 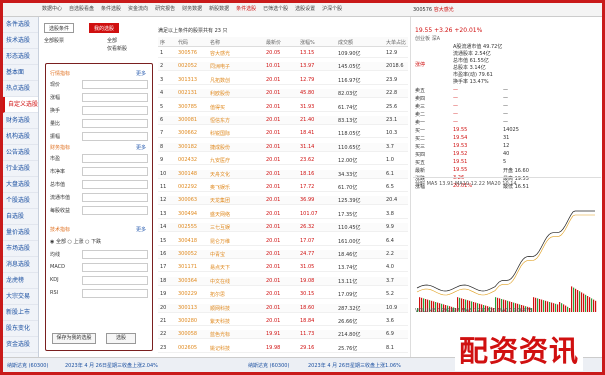 What do you see at coordinates (104, 28) in the screenshot?
I see `tab-my-picks: 我的选股` at bounding box center [104, 28].